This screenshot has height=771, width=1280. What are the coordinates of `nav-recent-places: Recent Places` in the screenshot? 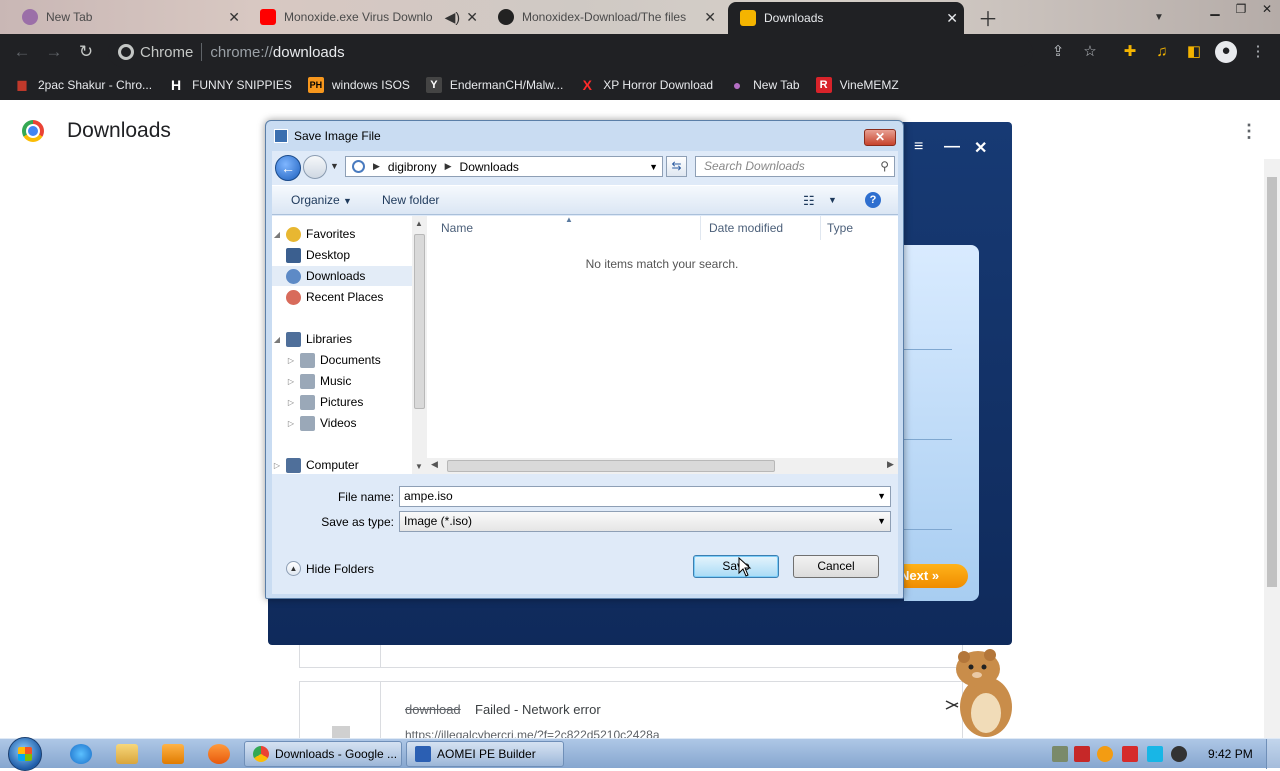 It's located at (342, 297).